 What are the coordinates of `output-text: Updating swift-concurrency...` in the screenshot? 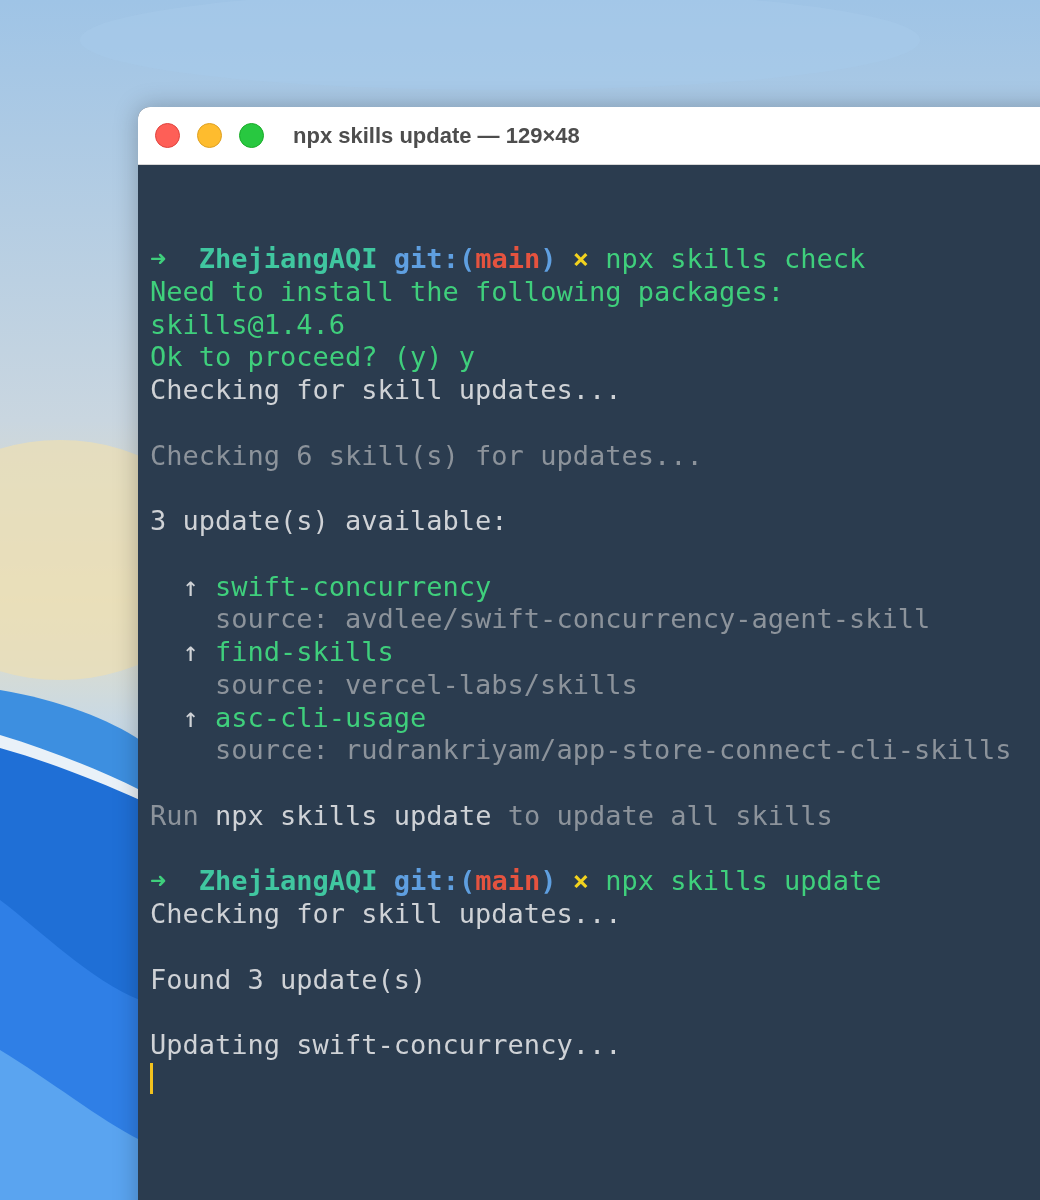 It's located at (386, 1044).